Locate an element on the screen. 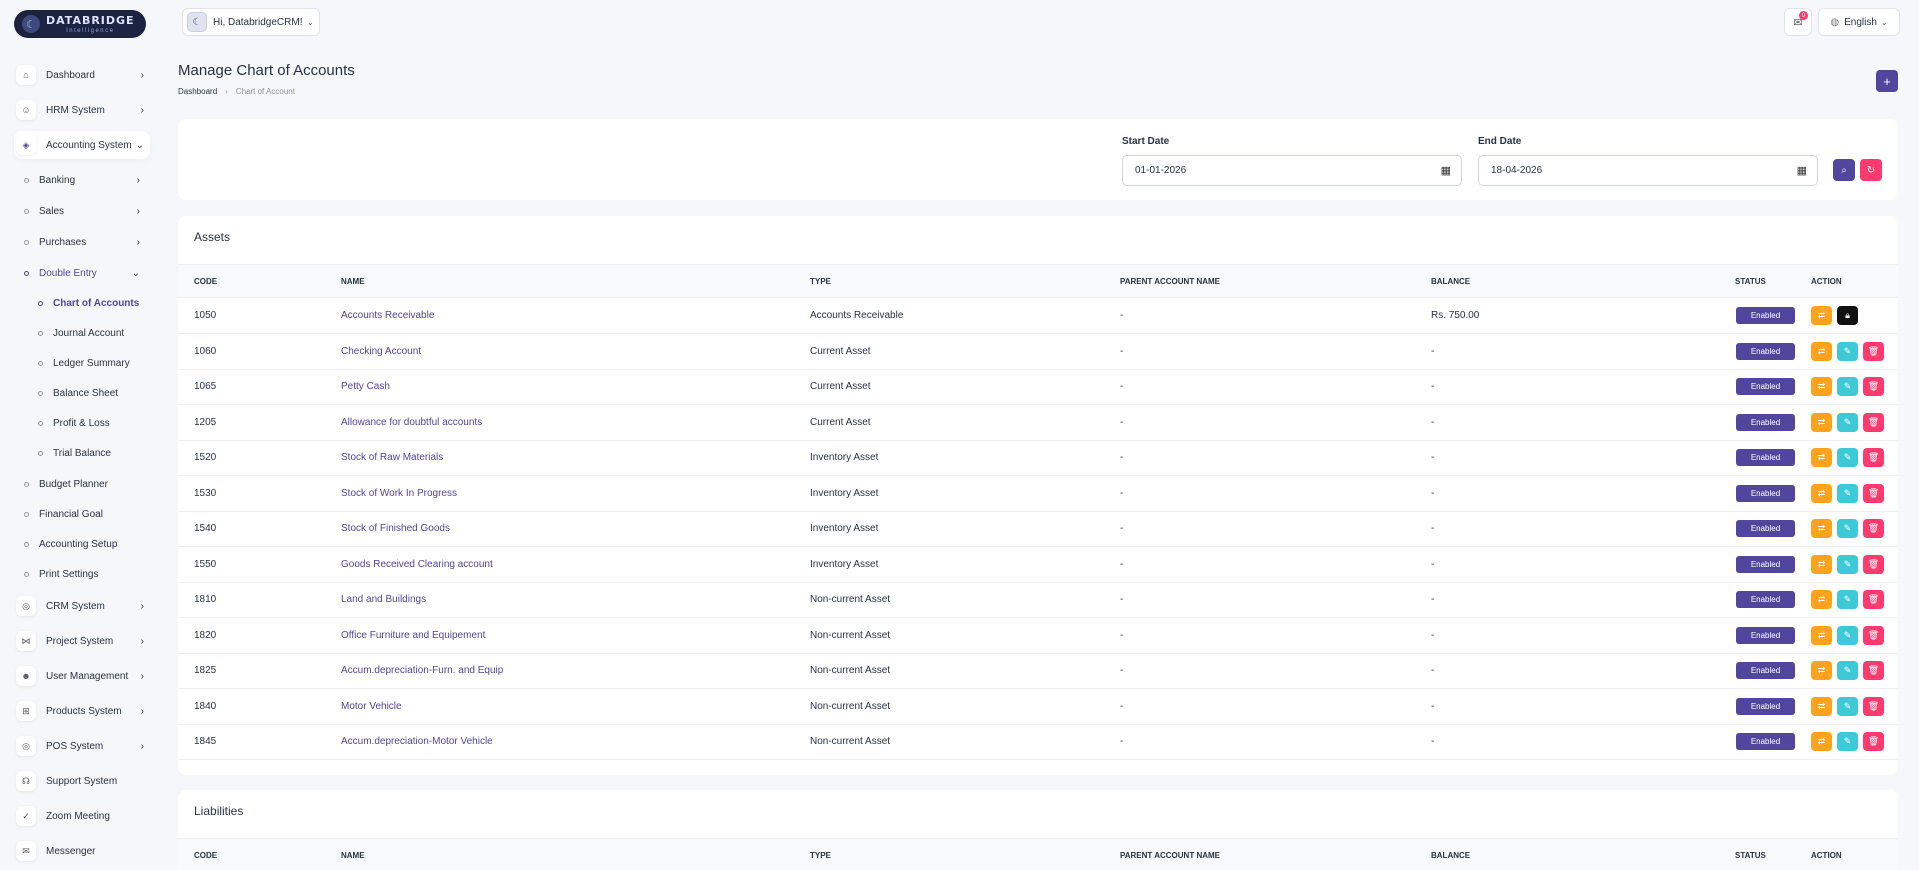  account-name-link: Land and Buildings is located at coordinates (383, 599).